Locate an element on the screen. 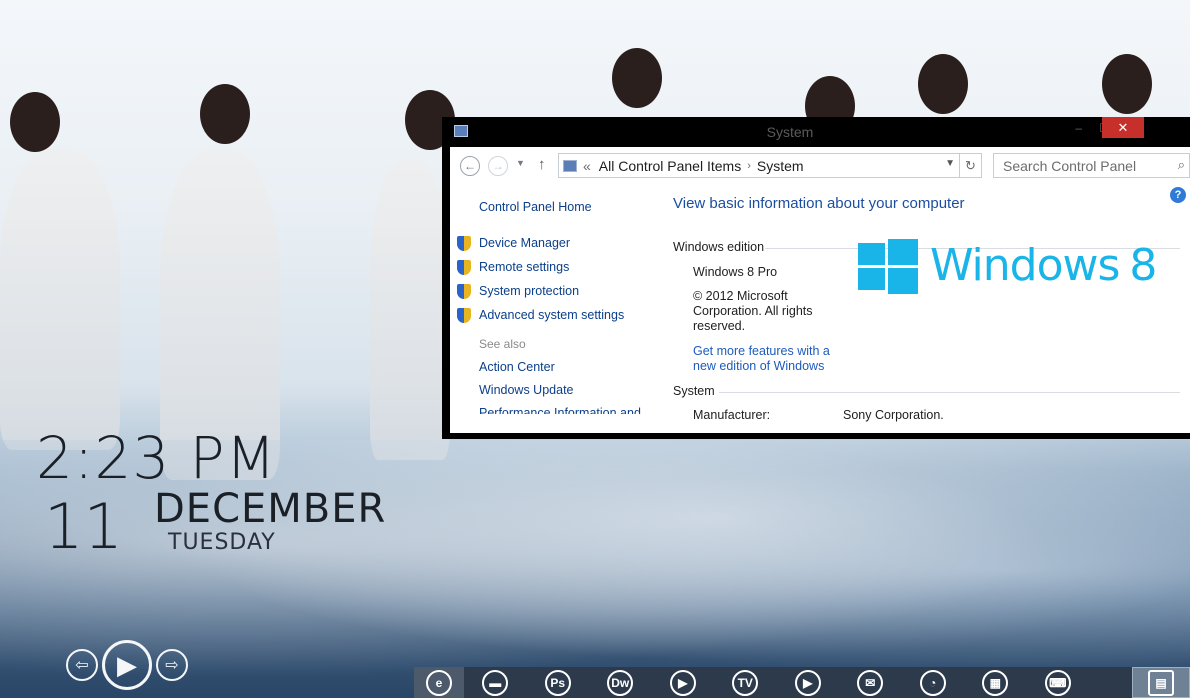 The image size is (1190, 698). taskbar-photoshop: Ps is located at coordinates (558, 682).